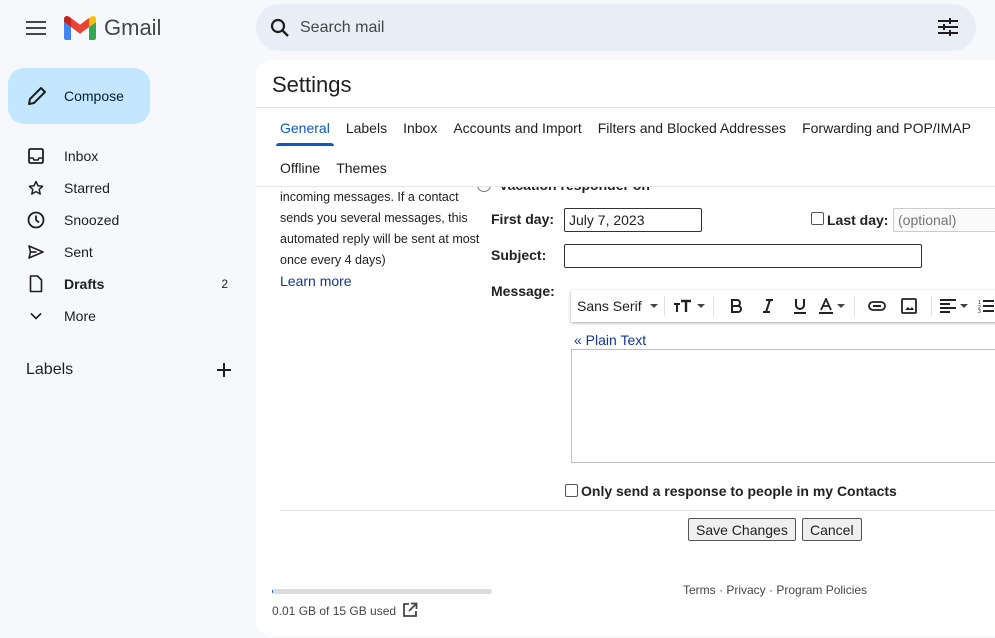  Describe the element at coordinates (517, 132) in the screenshot. I see `tab-accounts-and-import: Accounts and Import` at that location.